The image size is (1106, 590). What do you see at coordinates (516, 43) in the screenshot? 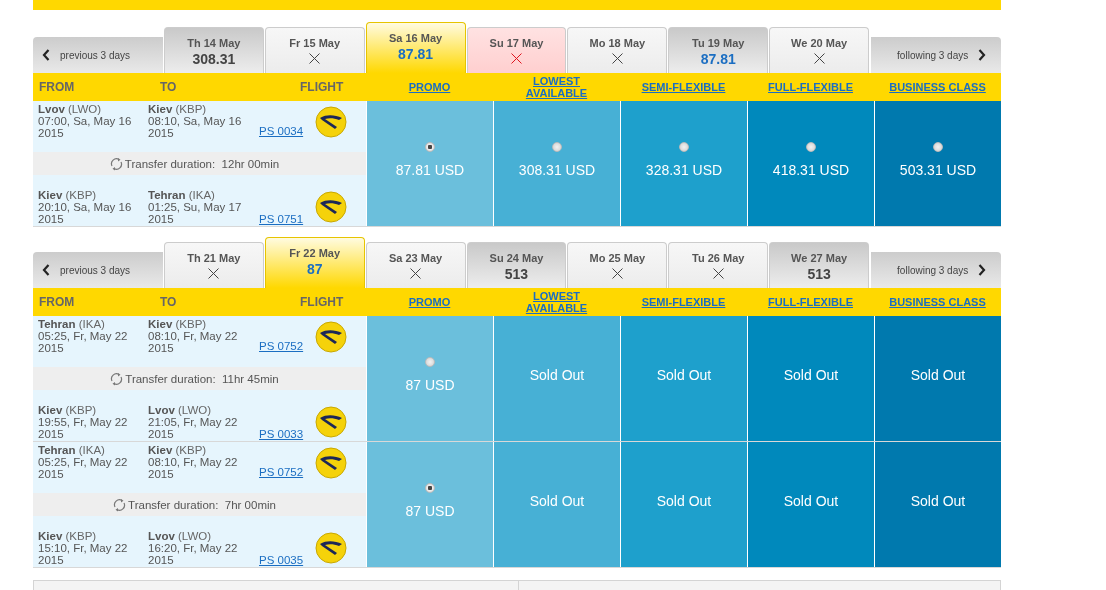
I see `date-label: Su 17 May` at bounding box center [516, 43].